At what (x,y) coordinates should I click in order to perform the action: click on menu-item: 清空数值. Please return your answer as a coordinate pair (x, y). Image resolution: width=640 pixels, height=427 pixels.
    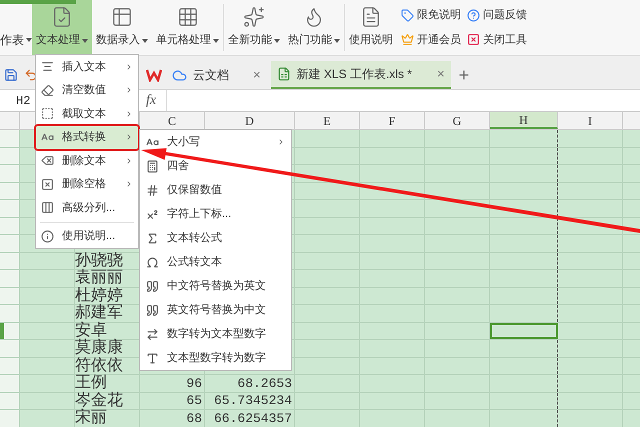
    Looking at the image, I should click on (87, 90).